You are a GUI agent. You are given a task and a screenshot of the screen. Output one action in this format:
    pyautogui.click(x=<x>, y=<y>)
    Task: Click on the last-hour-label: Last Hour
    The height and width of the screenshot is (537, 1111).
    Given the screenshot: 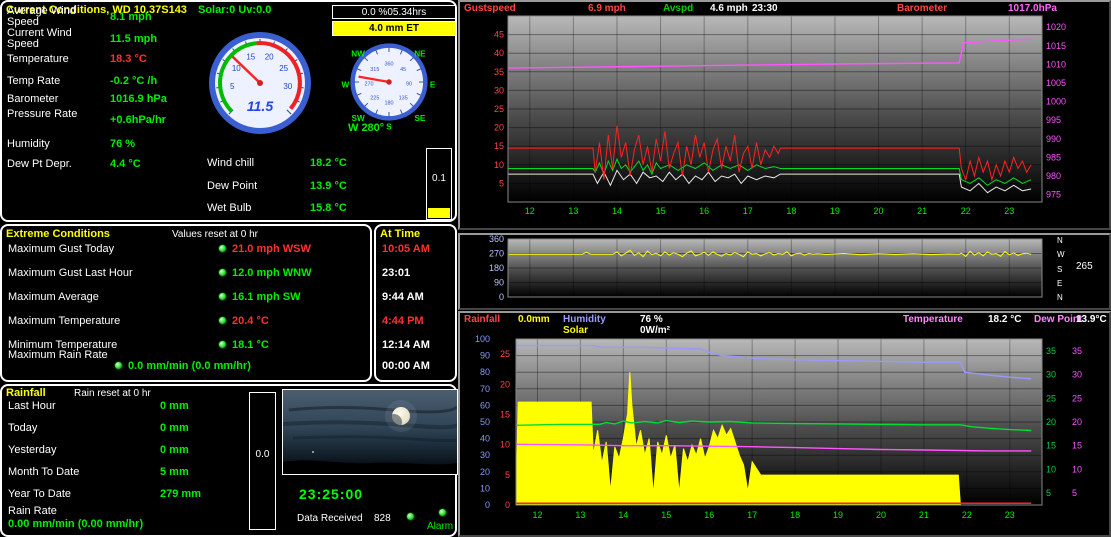 What is the action you would take?
    pyautogui.click(x=32, y=406)
    